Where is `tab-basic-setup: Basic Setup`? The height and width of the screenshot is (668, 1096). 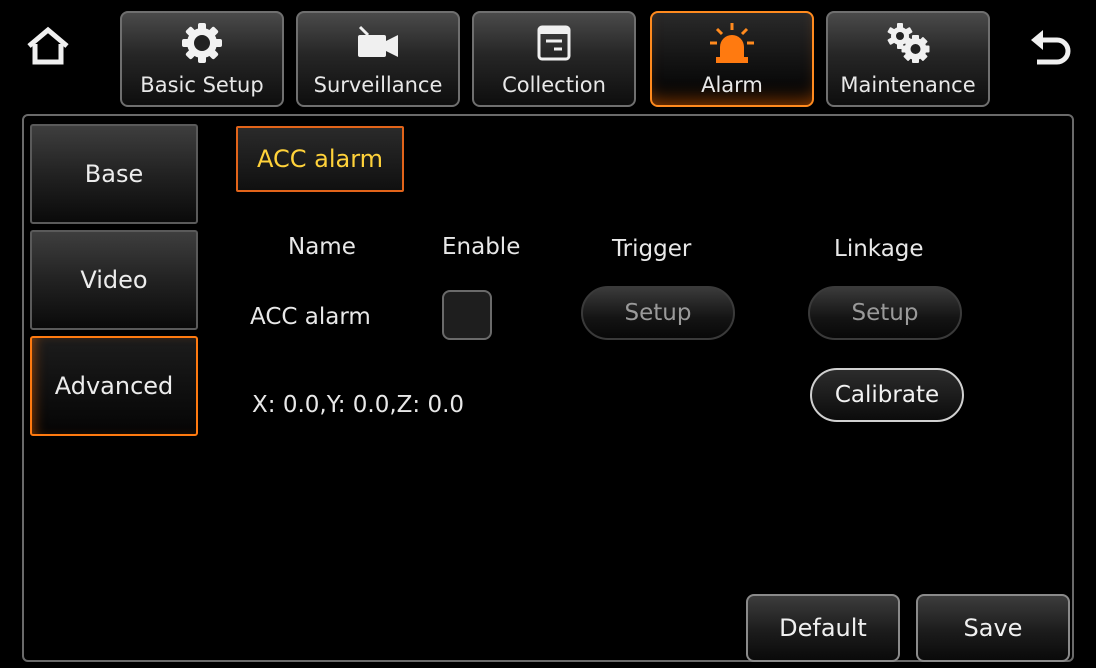
tab-basic-setup: Basic Setup is located at coordinates (202, 59).